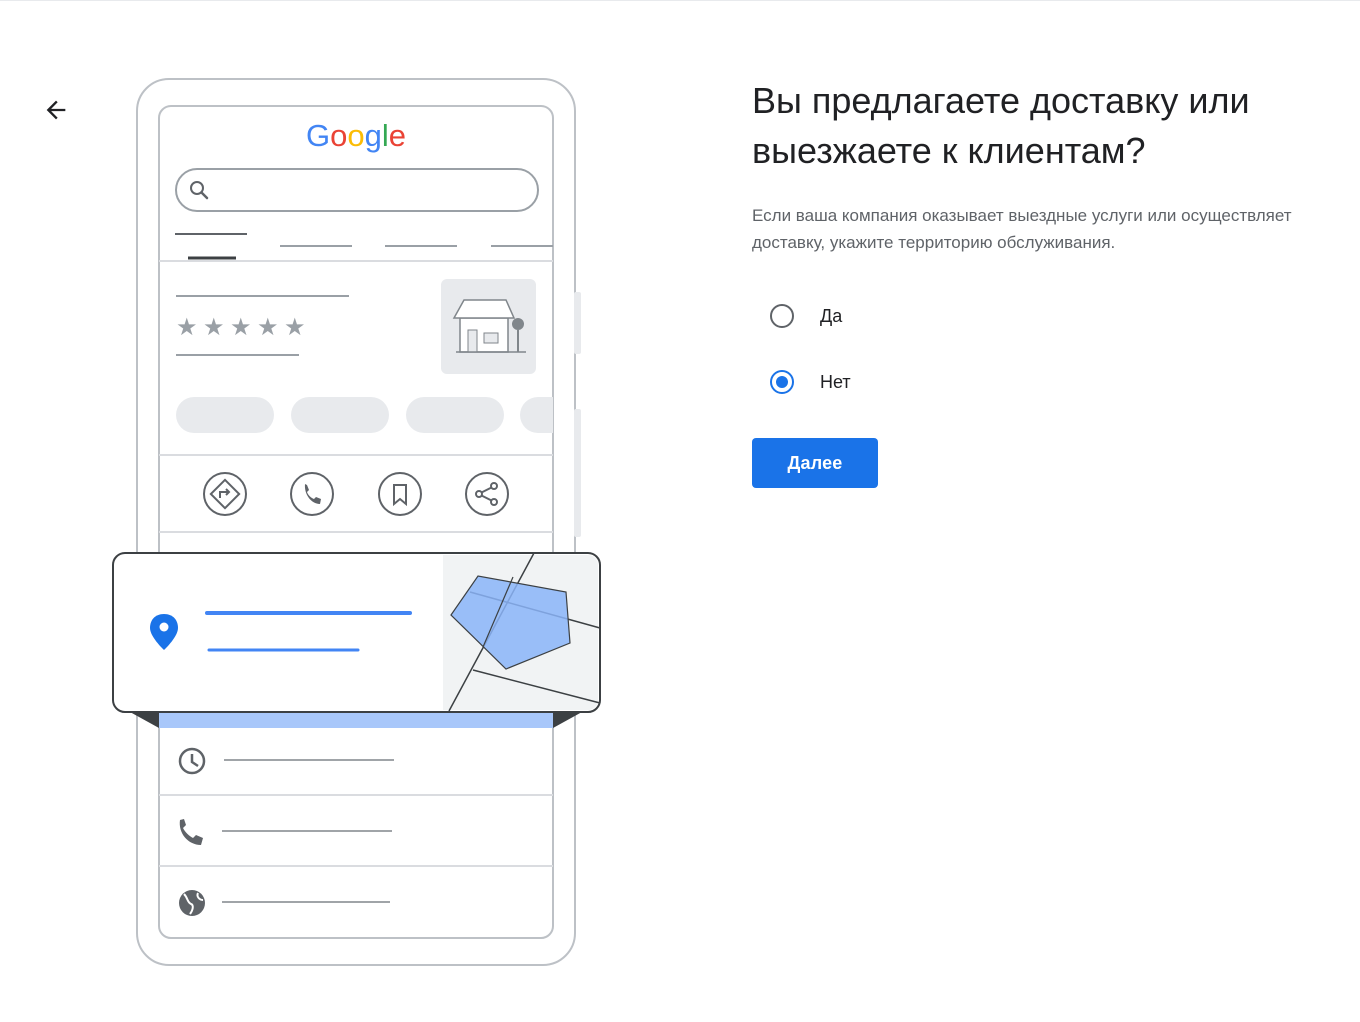 Image resolution: width=1360 pixels, height=1022 pixels. I want to click on radio-yes-label: Да, so click(831, 315).